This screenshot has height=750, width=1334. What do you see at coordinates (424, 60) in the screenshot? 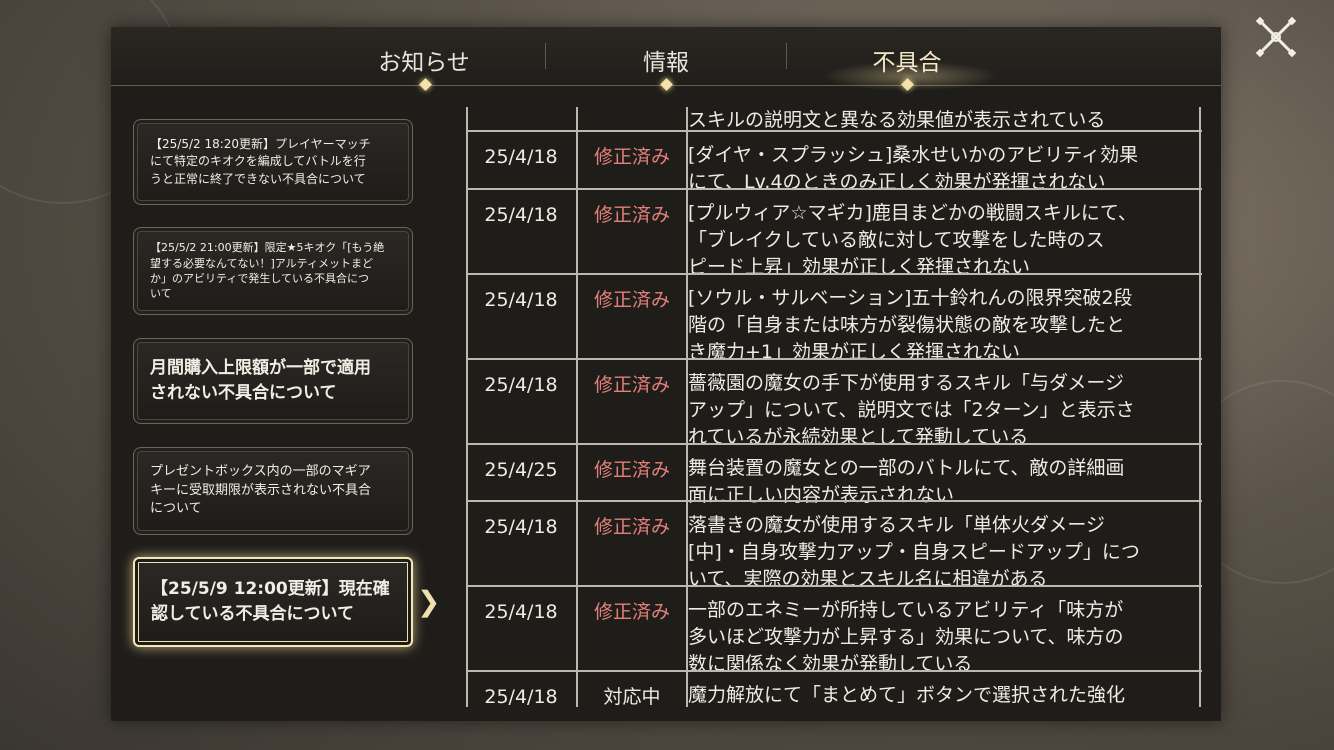
I see `tab-notices: お知らせ` at bounding box center [424, 60].